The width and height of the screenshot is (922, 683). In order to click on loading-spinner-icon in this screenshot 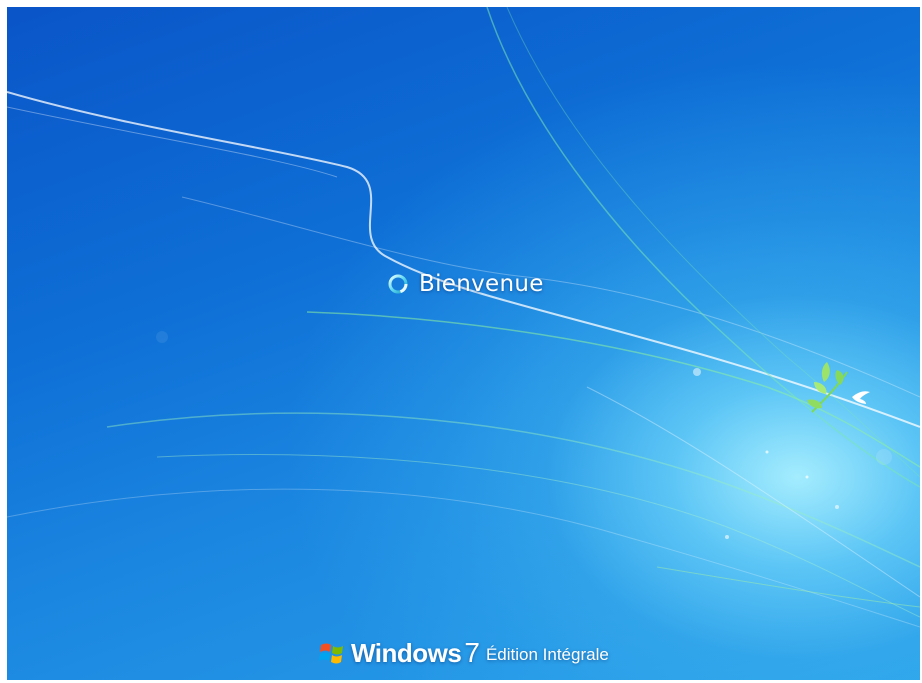, I will do `click(398, 284)`.